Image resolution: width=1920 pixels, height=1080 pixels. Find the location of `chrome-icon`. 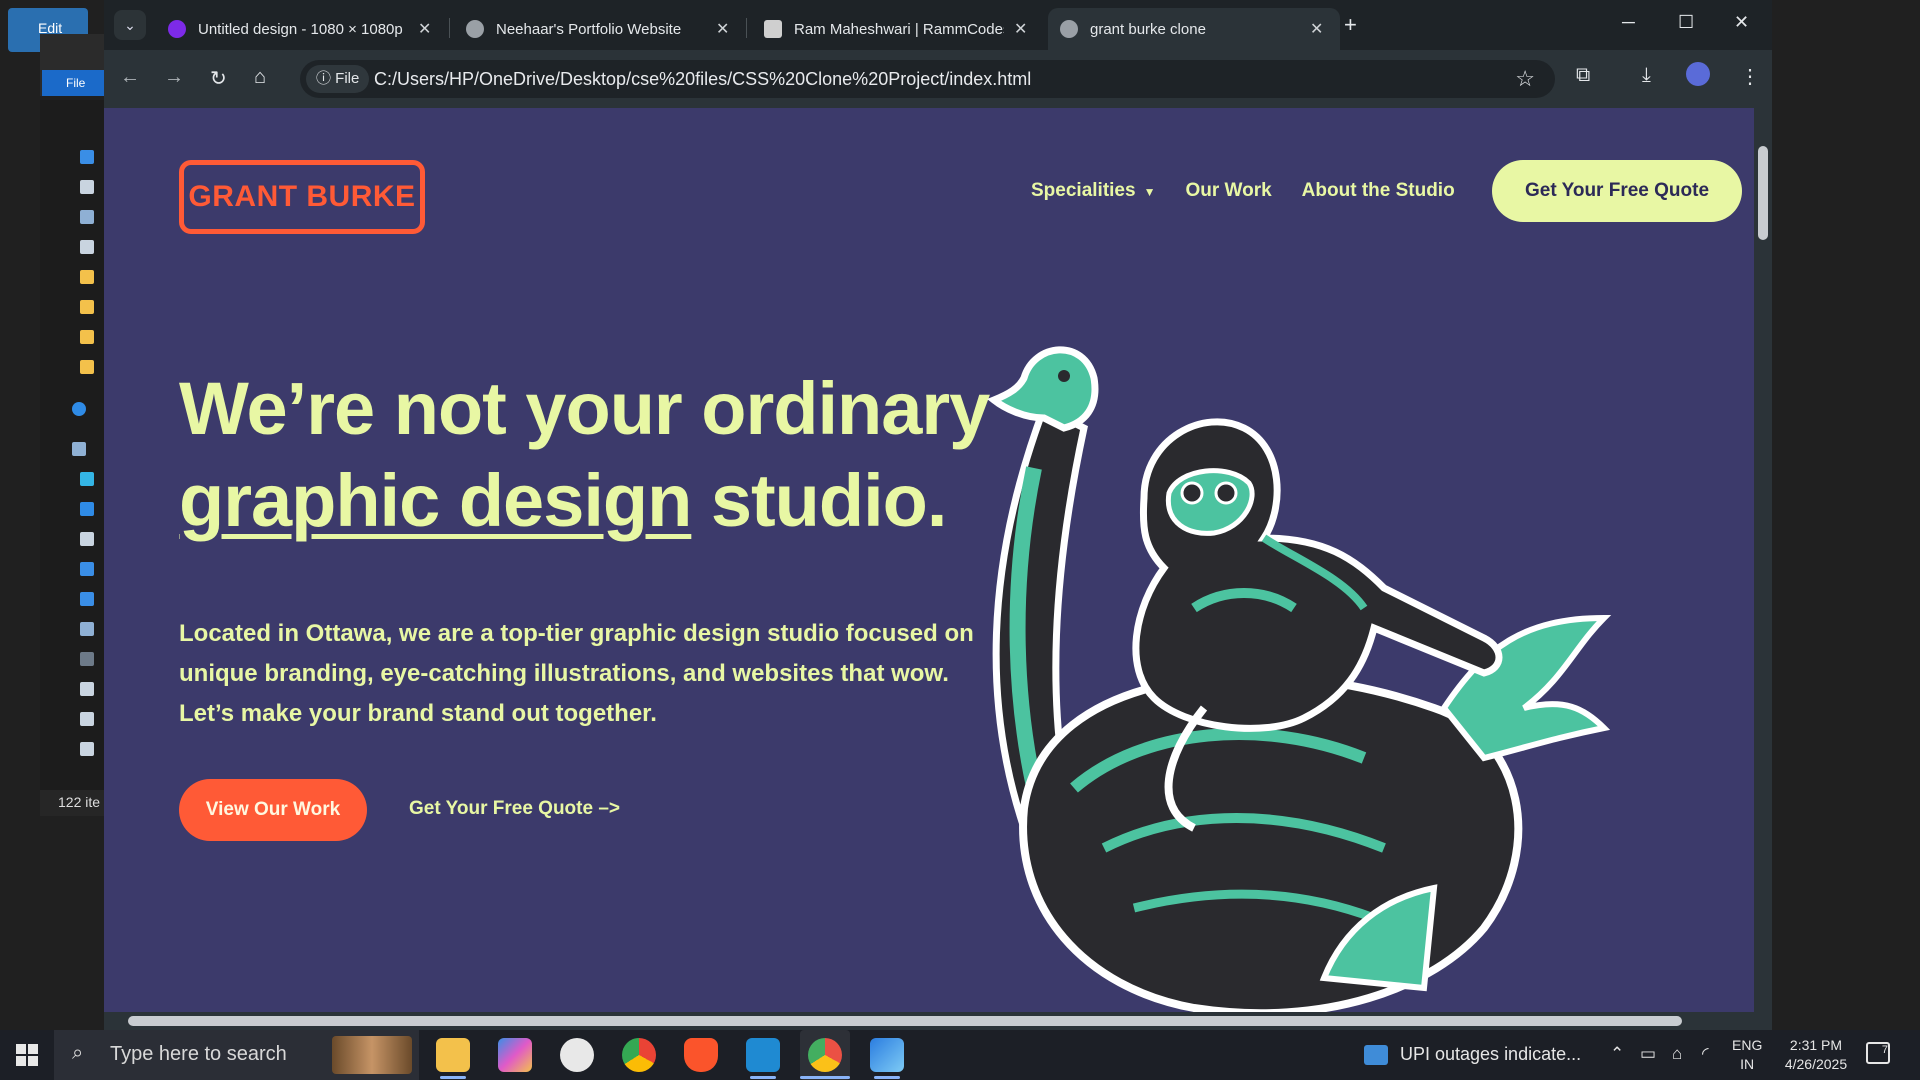

chrome-icon is located at coordinates (639, 1055).